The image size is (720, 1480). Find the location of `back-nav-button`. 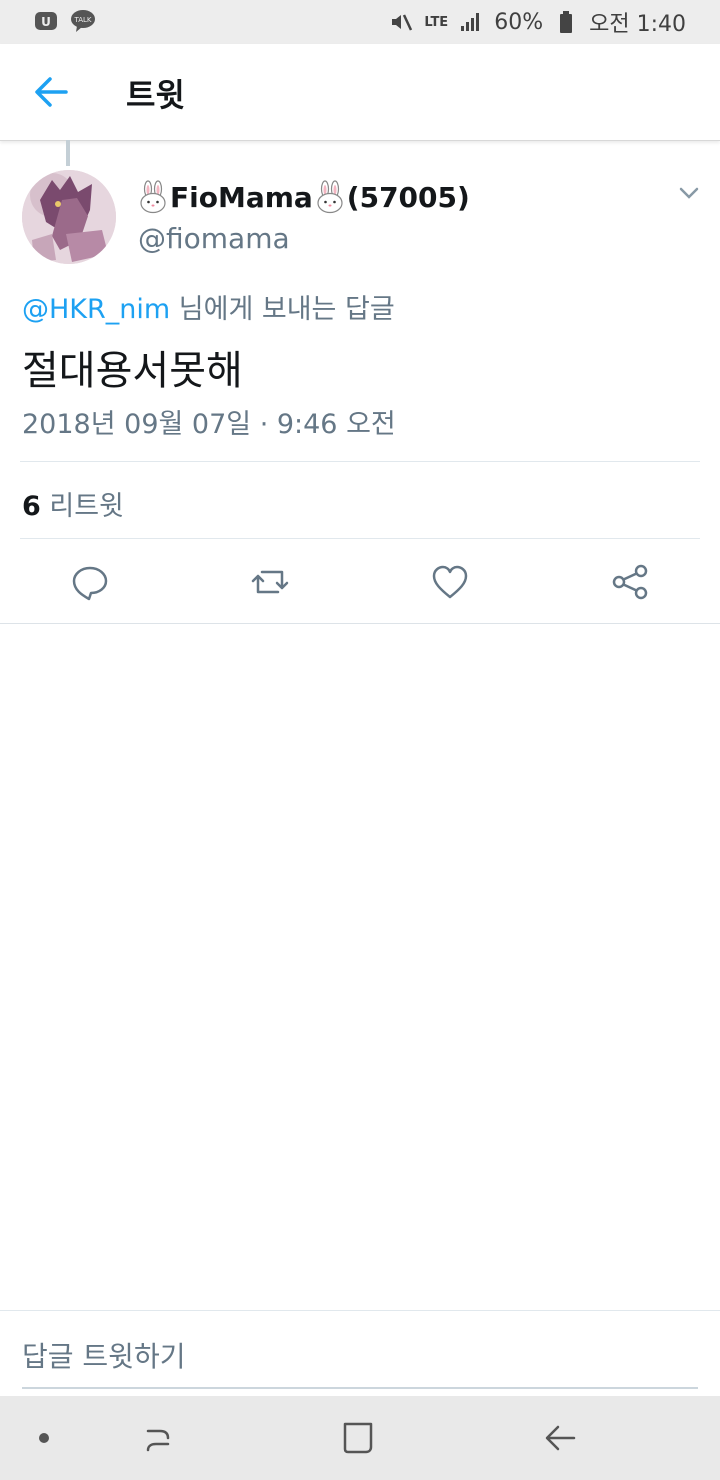

back-nav-button is located at coordinates (560, 1438).